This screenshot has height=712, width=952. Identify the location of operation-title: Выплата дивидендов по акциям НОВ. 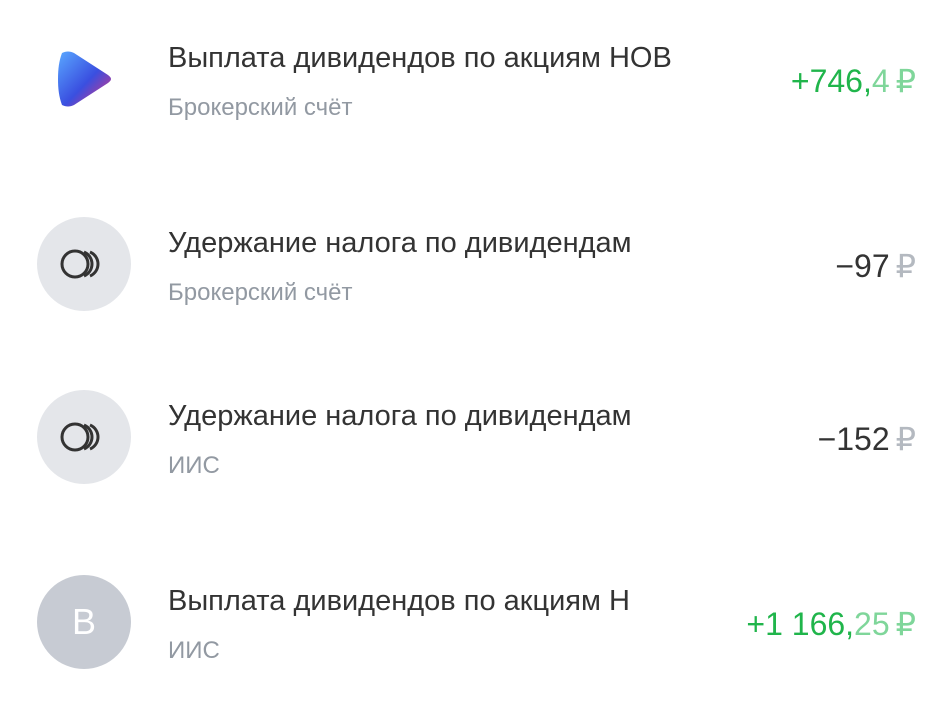
(420, 58).